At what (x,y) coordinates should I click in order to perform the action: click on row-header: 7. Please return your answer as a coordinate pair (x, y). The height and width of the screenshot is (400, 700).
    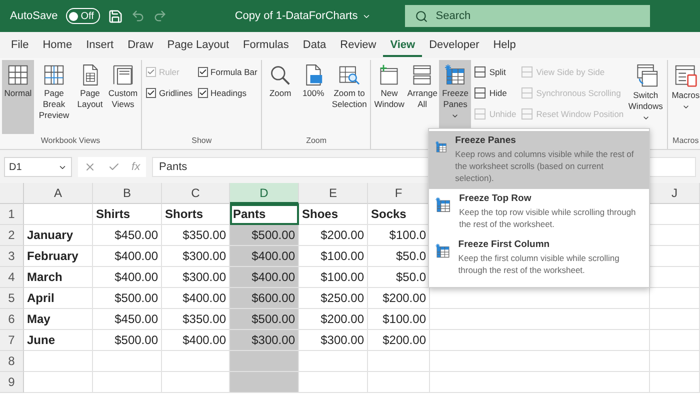
    Looking at the image, I should click on (12, 340).